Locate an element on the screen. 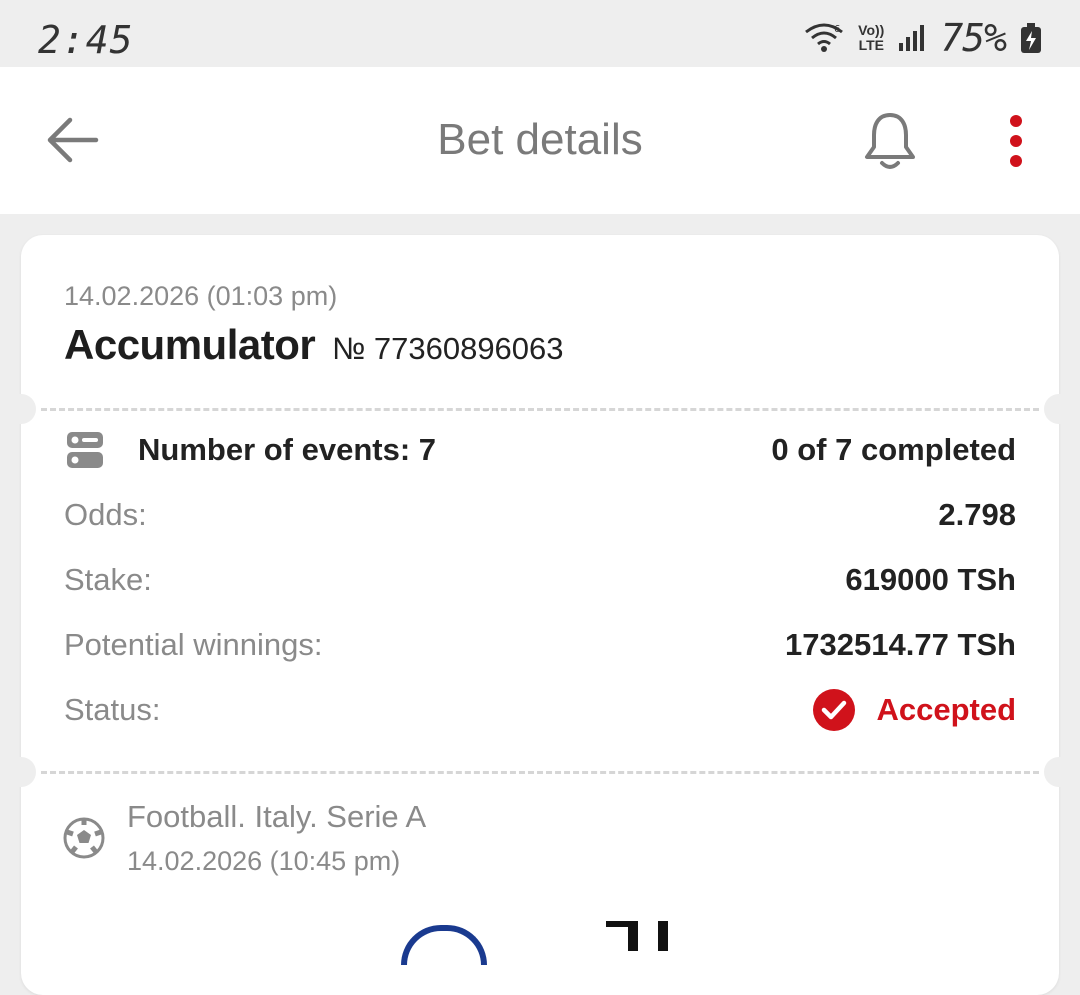  potential-winnings-value: 1732514.77 TSh is located at coordinates (900, 644).